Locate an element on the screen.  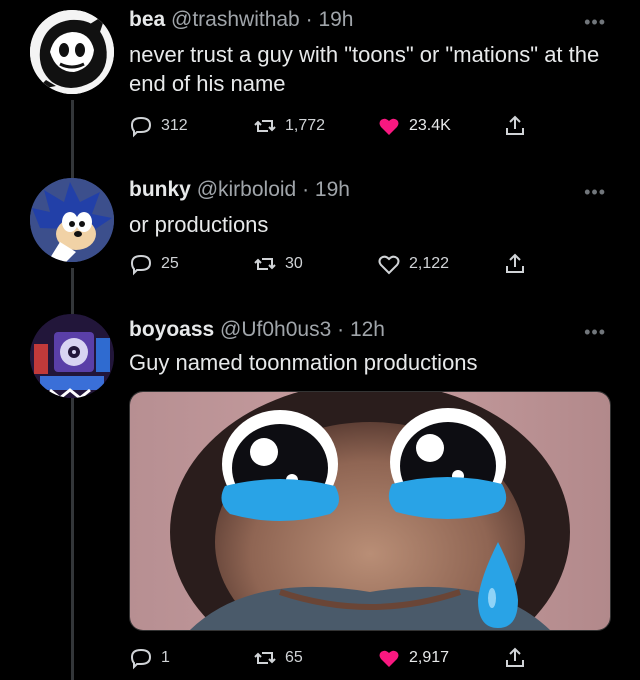
action-bar: 1 65 2,917 is located at coordinates (329, 658).